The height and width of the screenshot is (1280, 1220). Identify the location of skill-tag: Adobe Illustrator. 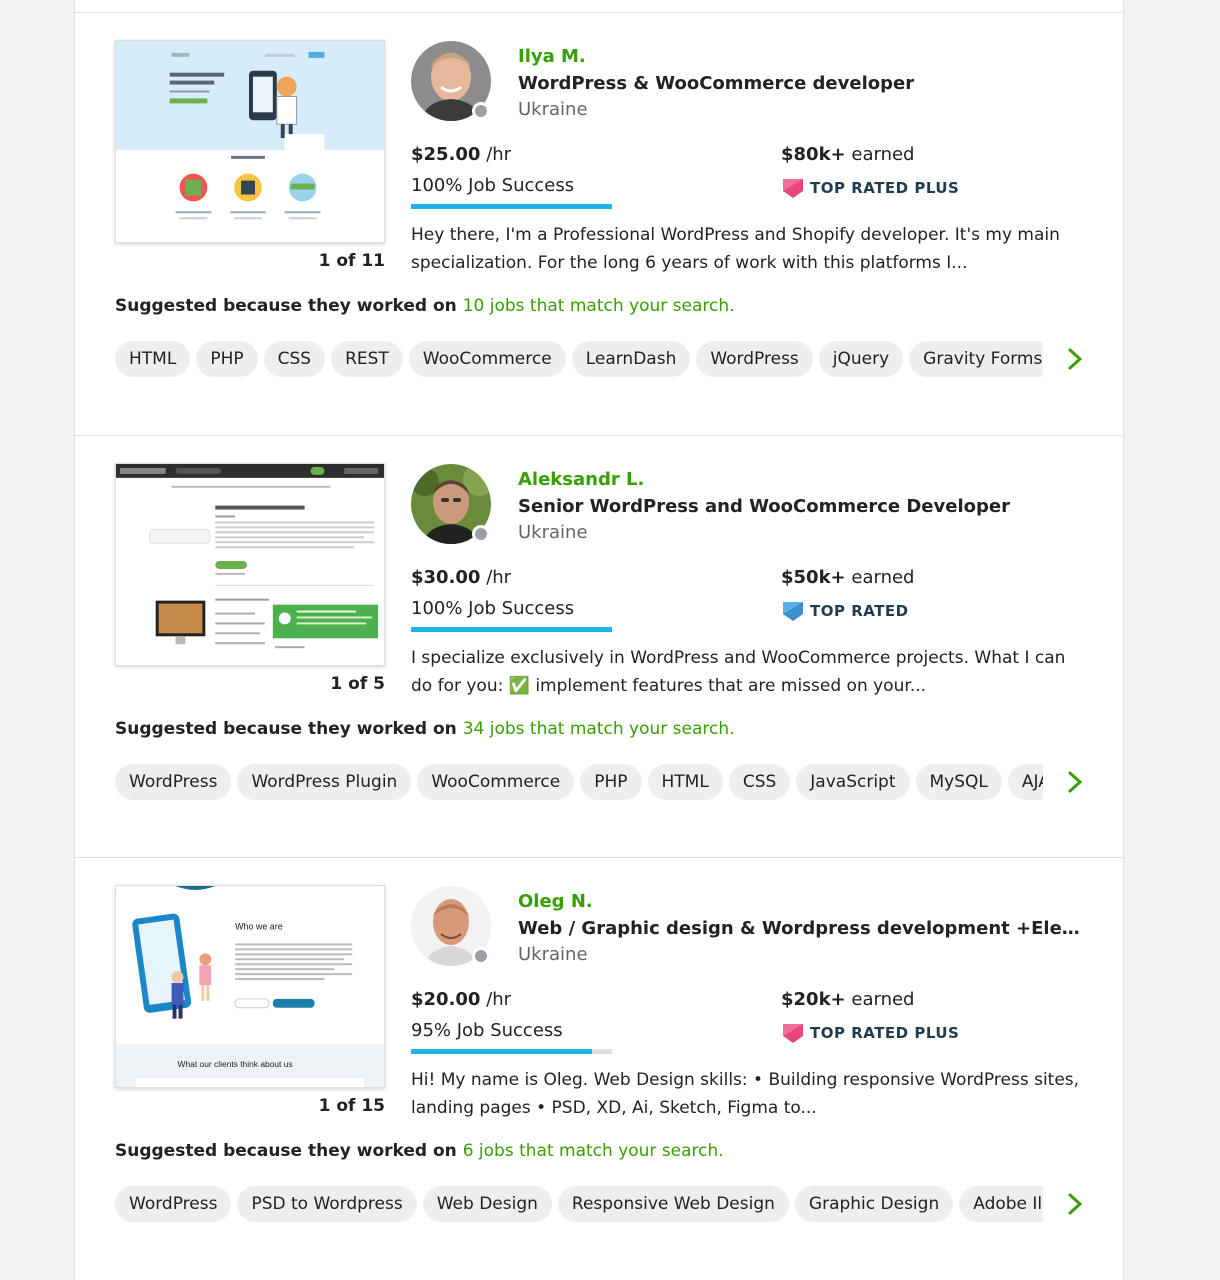
(1001, 1204).